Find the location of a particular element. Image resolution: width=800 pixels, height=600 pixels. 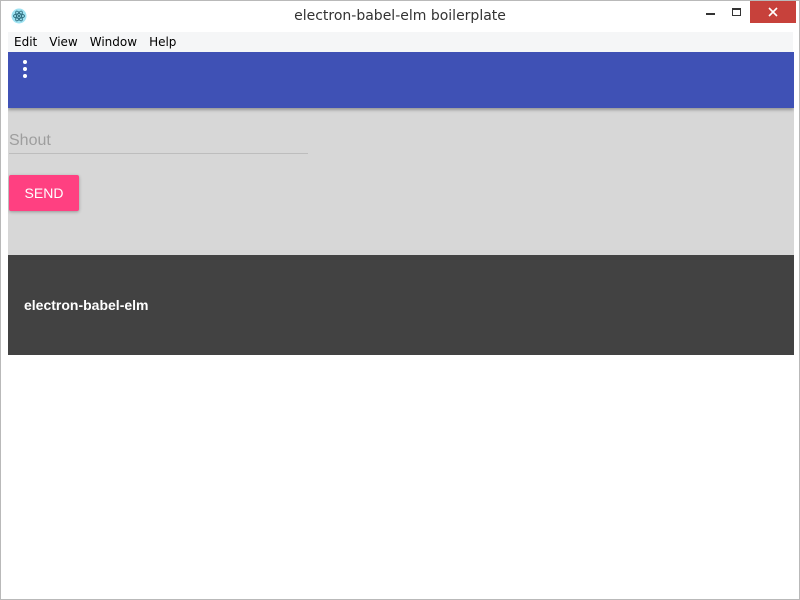

more-vertical-icon is located at coordinates (25, 69).